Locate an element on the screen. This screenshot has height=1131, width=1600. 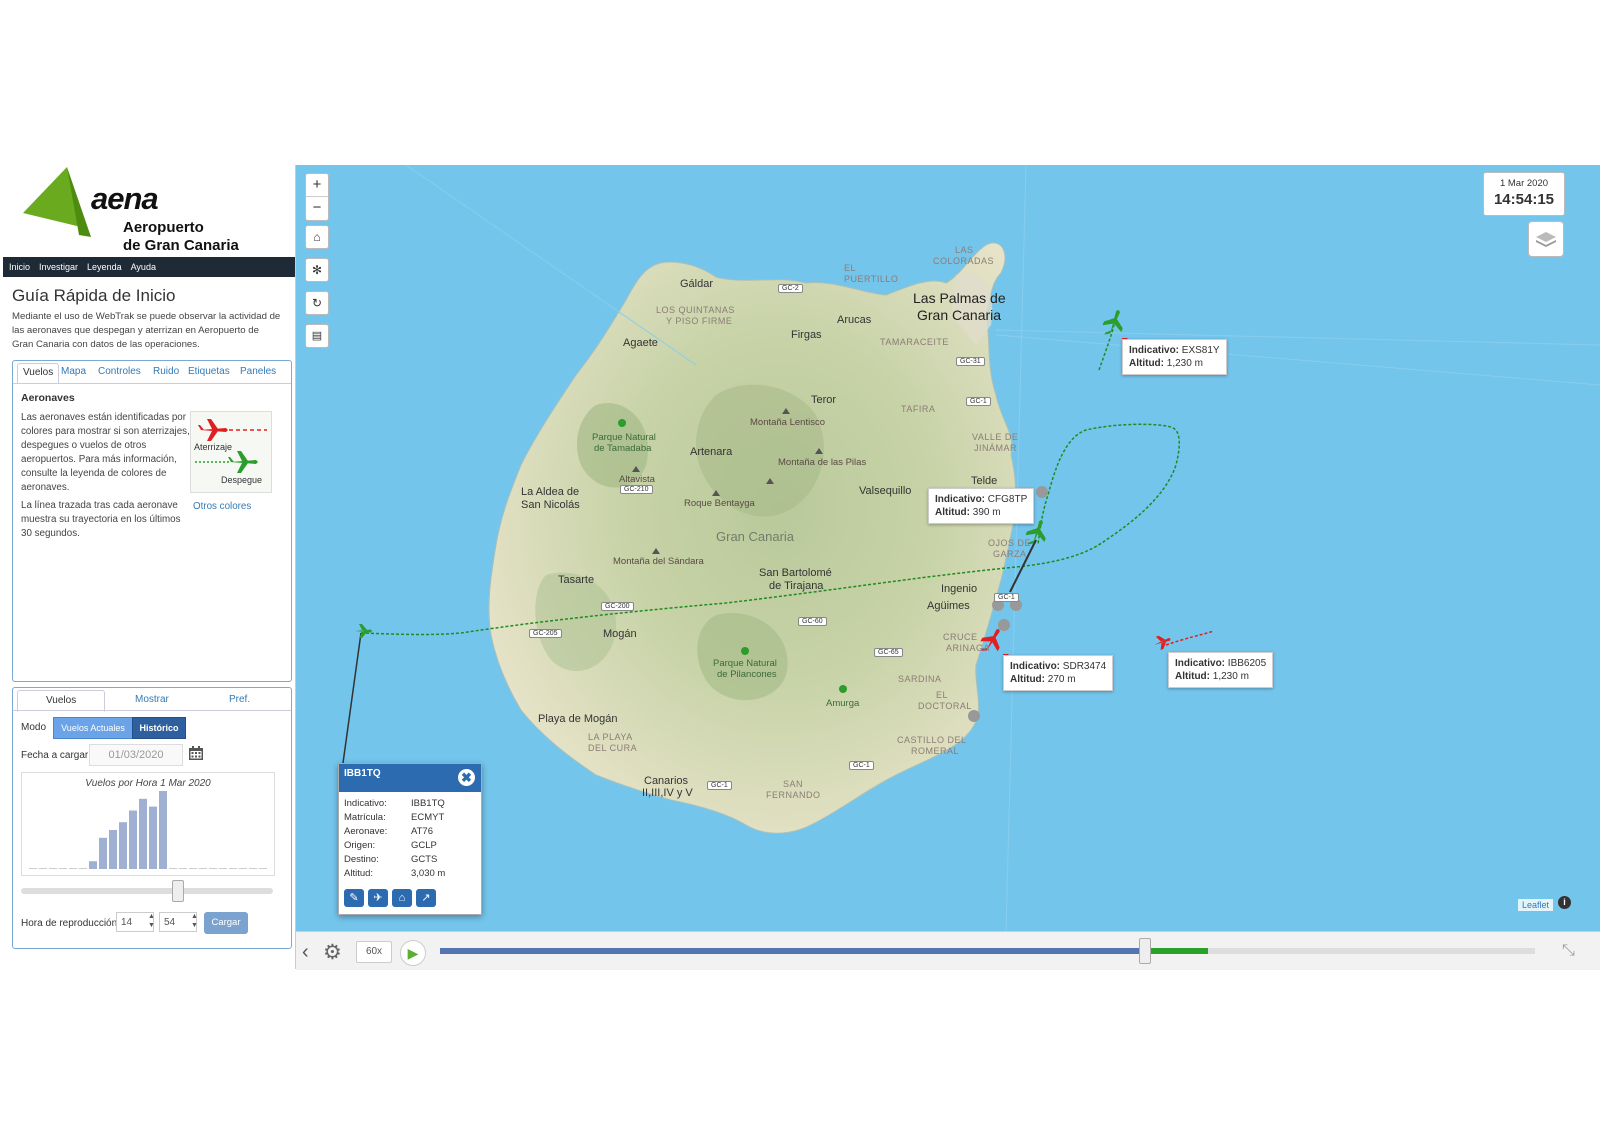
park-tamadaba-2: de Tamadaba is located at coordinates (623, 448).